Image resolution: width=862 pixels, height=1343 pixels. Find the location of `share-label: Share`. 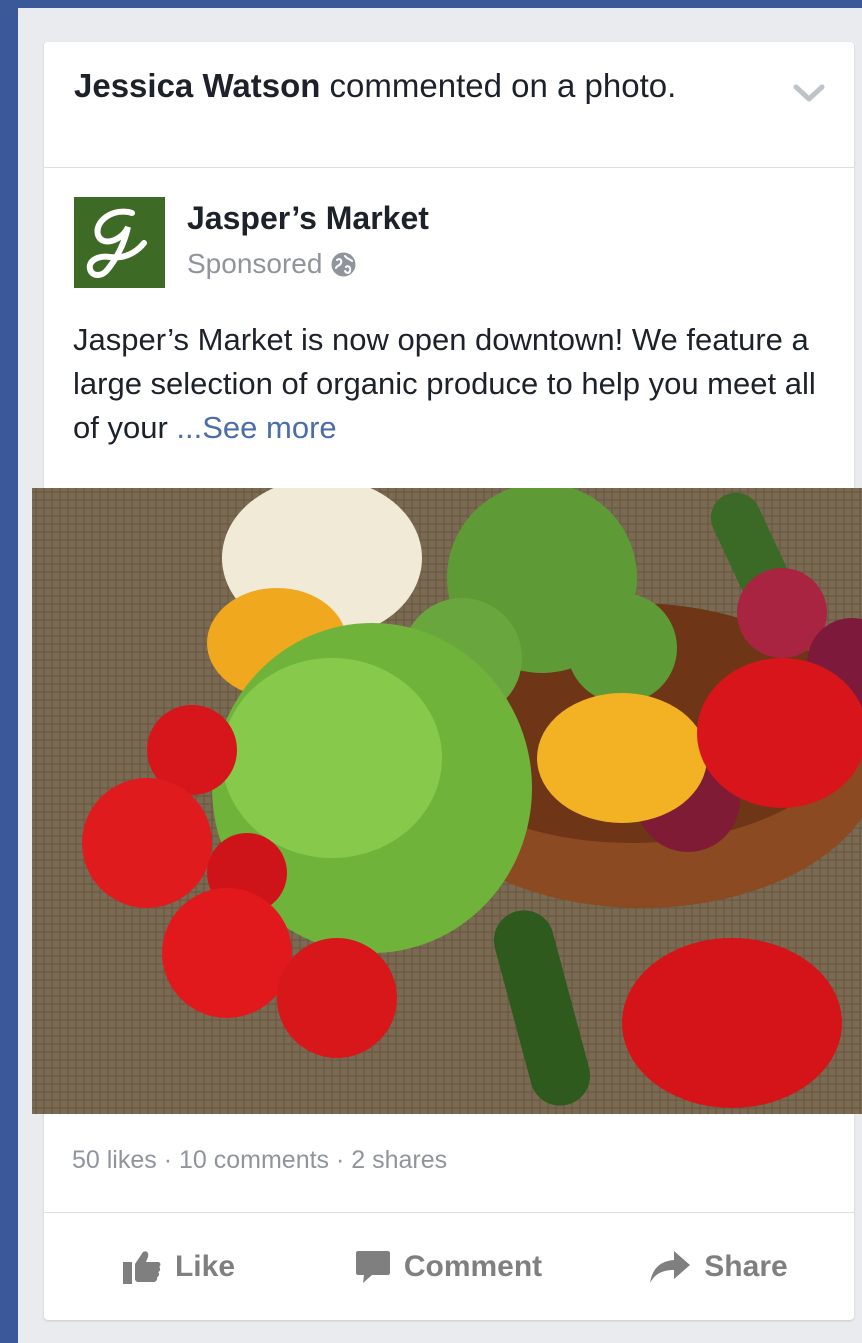

share-label: Share is located at coordinates (746, 1266).